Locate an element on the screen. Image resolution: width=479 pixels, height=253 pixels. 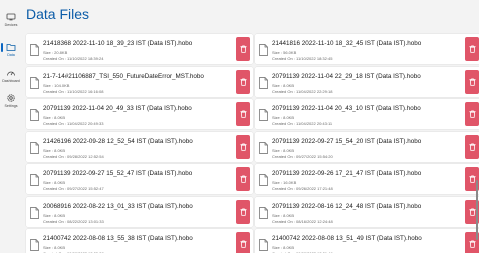
nav-item-settings: Settings is located at coordinates (11, 102).